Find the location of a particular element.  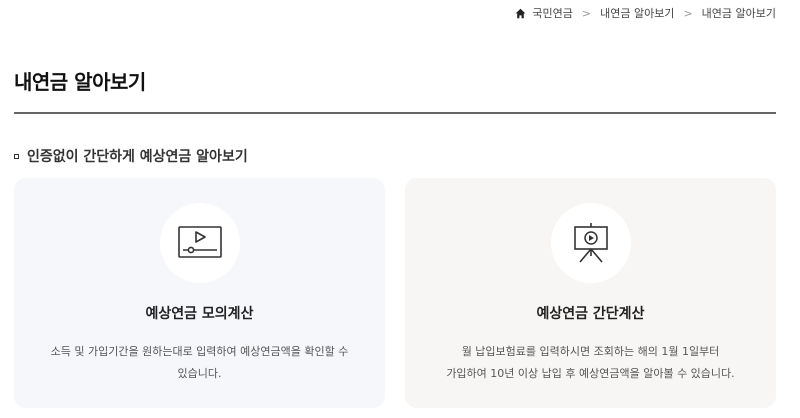

section-title: 인증없이 간단하게 예상연금 알아보기 is located at coordinates (131, 156).